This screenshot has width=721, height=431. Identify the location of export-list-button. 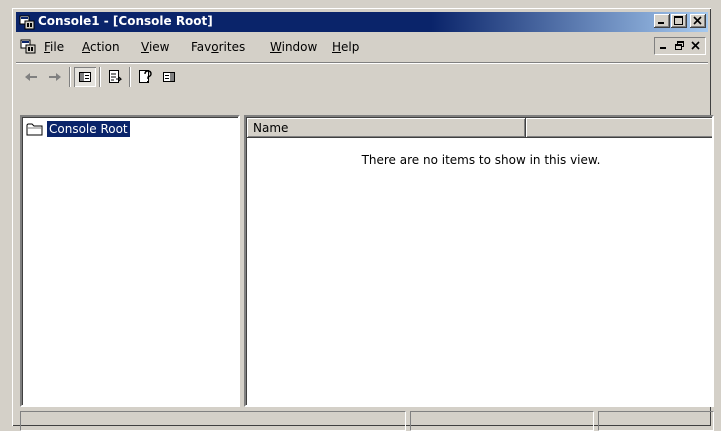
(115, 77).